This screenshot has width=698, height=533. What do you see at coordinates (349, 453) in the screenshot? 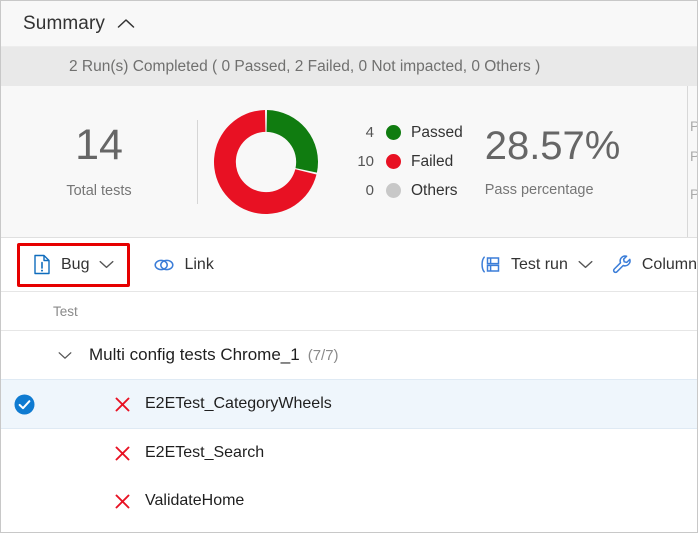
I see `table-row: E2ETest_Search` at bounding box center [349, 453].